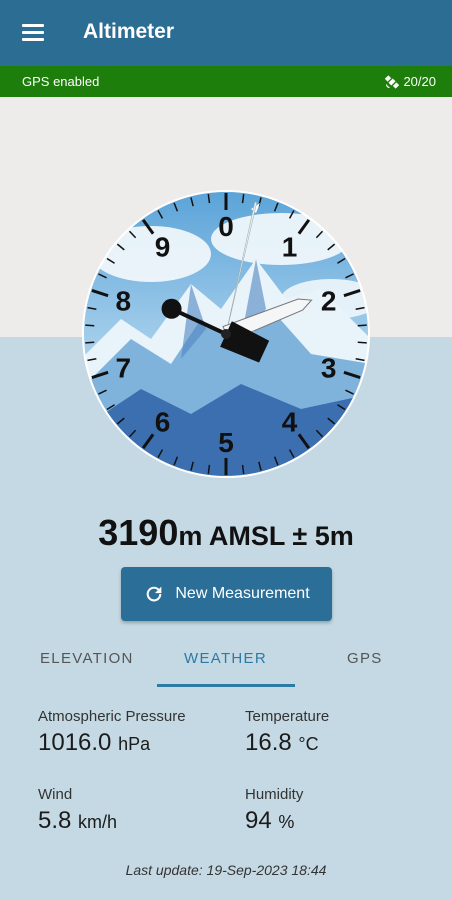 The height and width of the screenshot is (900, 452). What do you see at coordinates (329, 301) in the screenshot?
I see `dial-label-2: 2` at bounding box center [329, 301].